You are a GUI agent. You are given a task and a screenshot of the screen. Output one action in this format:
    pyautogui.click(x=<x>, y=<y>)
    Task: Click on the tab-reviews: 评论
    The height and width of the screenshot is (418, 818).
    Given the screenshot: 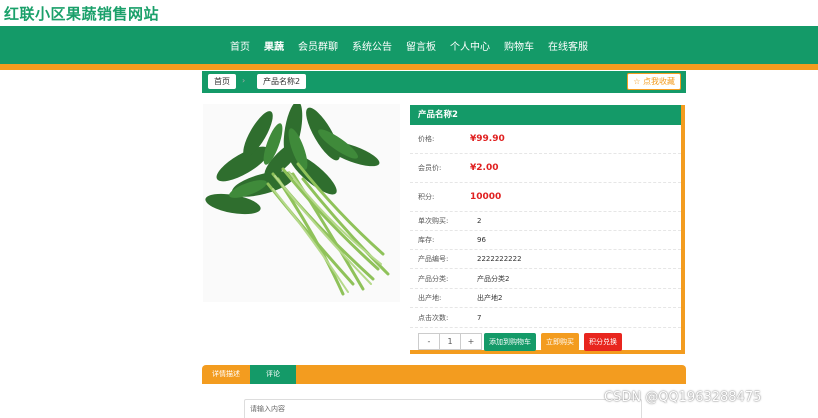 What is the action you would take?
    pyautogui.click(x=273, y=374)
    